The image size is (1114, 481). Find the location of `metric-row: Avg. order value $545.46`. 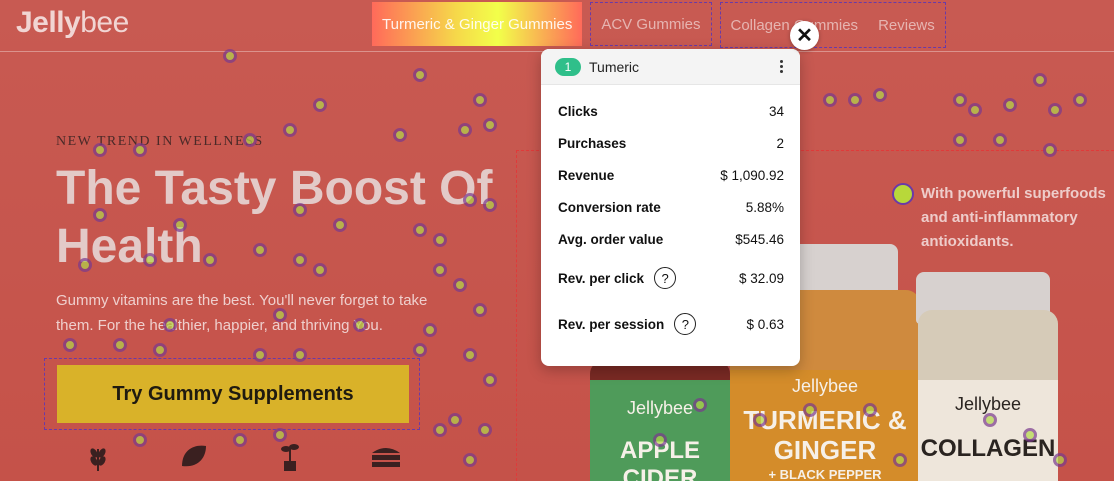

metric-row: Avg. order value $545.46 is located at coordinates (671, 239).